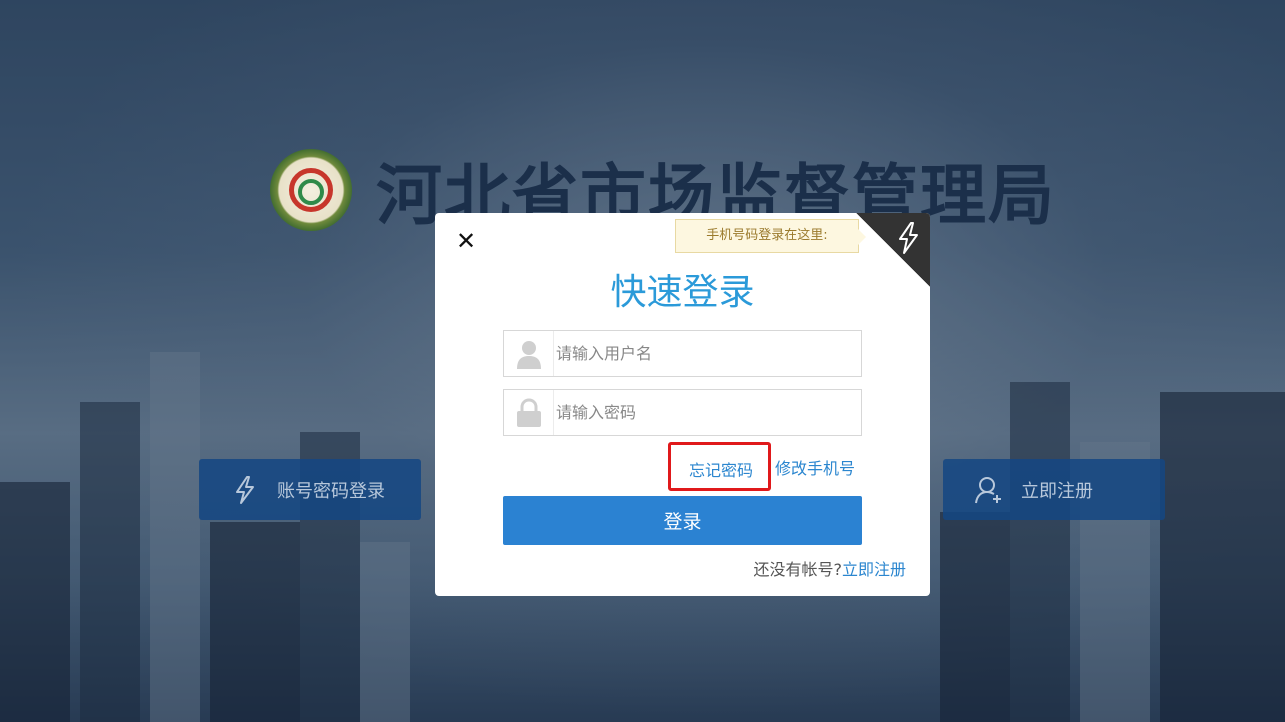  I want to click on emblem-logo, so click(311, 190).